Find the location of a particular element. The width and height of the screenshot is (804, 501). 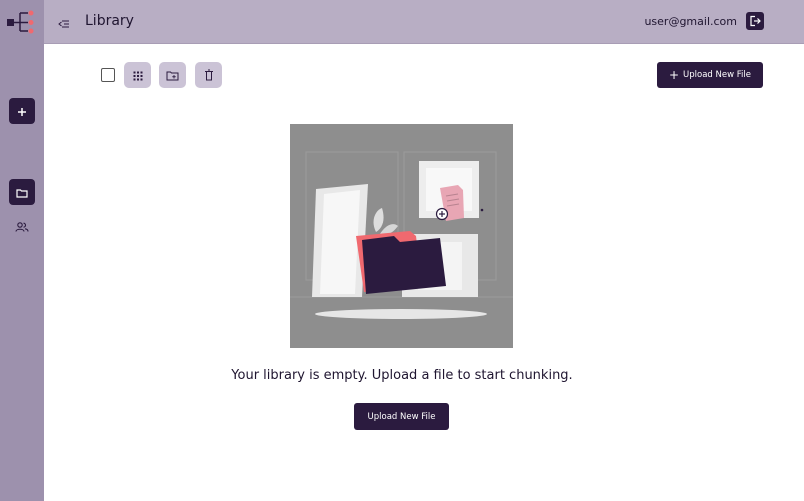

grid-view-button is located at coordinates (137, 75).